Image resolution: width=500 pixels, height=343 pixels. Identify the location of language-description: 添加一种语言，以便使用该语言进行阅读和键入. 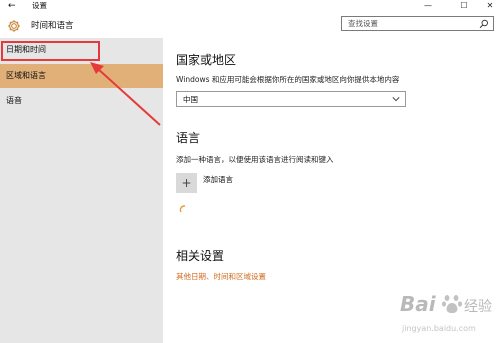
(255, 159).